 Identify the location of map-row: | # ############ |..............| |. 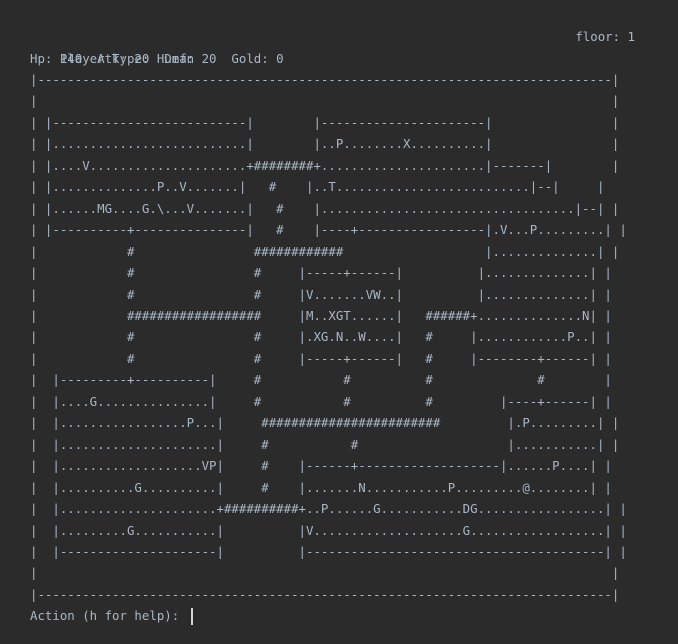
(325, 251).